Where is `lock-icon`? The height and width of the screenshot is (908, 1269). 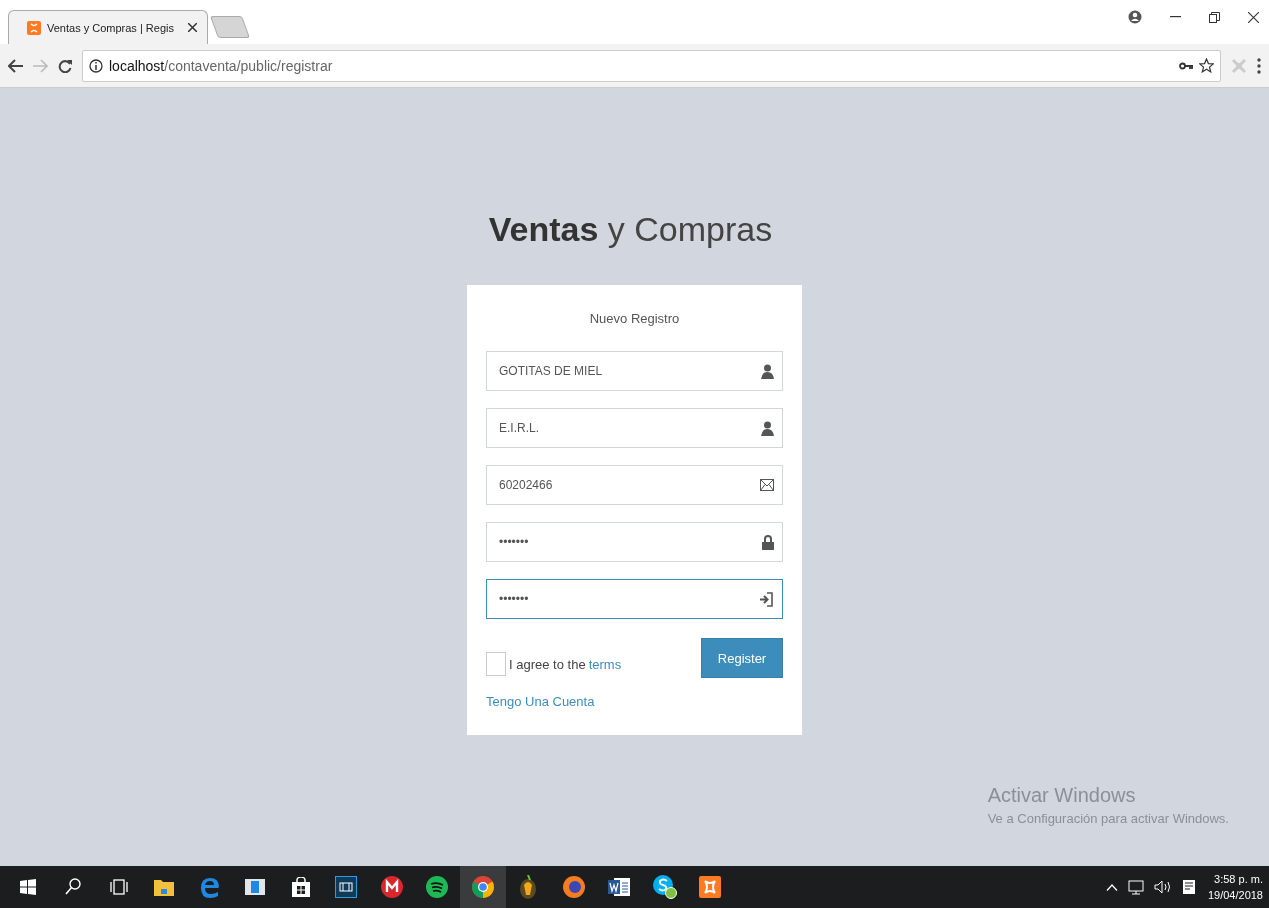
lock-icon is located at coordinates (768, 542).